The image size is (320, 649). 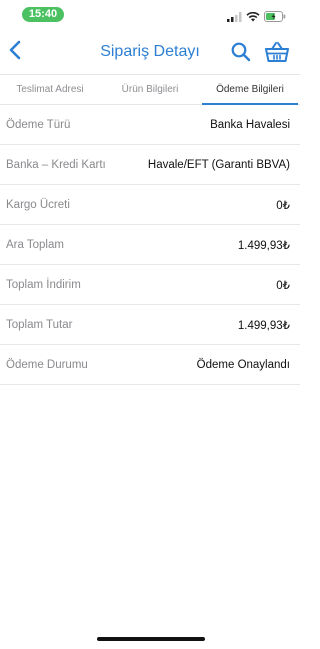 I want to click on detail-value: Ödeme Onaylandı, so click(x=243, y=364).